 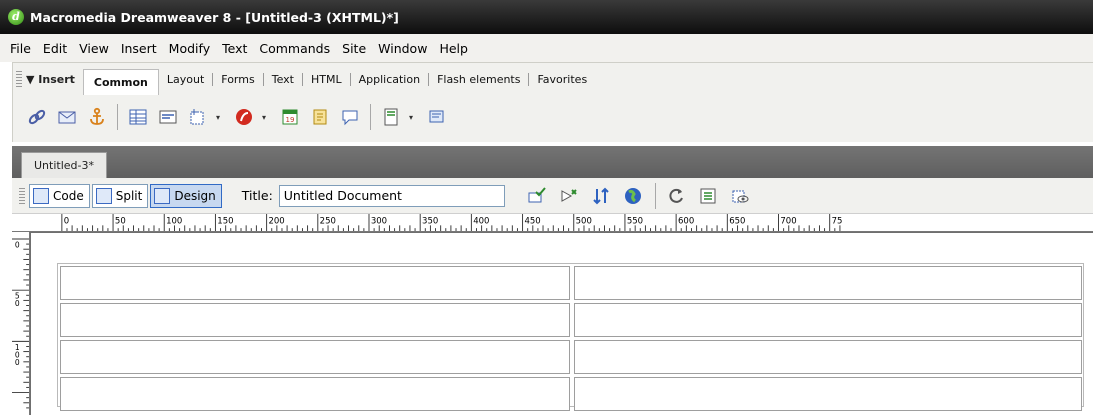 I want to click on document-tab-bar: Untitled-3*, so click(x=552, y=162).